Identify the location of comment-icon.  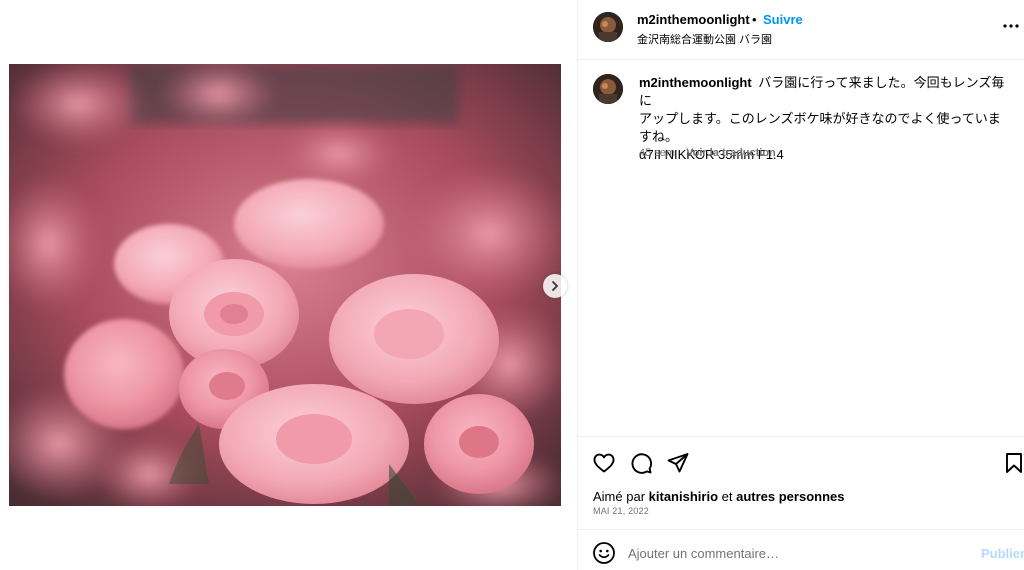
(642, 463).